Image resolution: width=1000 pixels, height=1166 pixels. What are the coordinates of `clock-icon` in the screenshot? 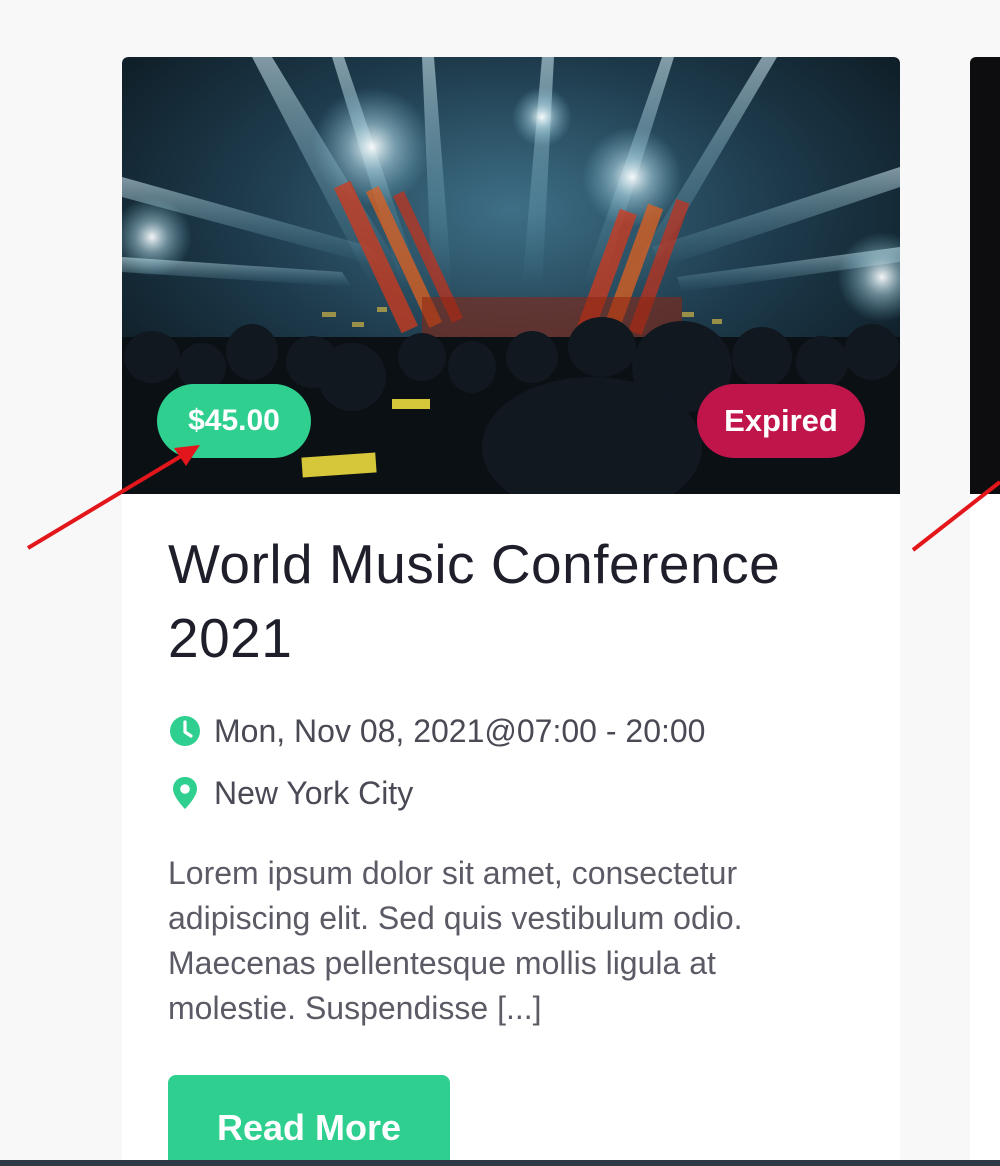 It's located at (185, 731).